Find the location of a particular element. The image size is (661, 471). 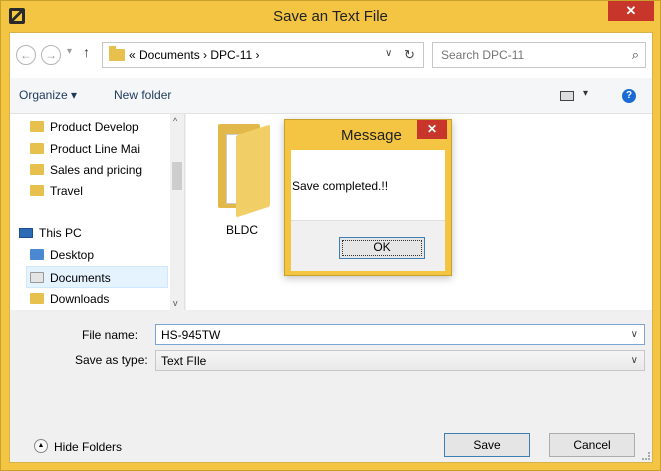

message-body: Save completed.!! OK is located at coordinates (368, 210).